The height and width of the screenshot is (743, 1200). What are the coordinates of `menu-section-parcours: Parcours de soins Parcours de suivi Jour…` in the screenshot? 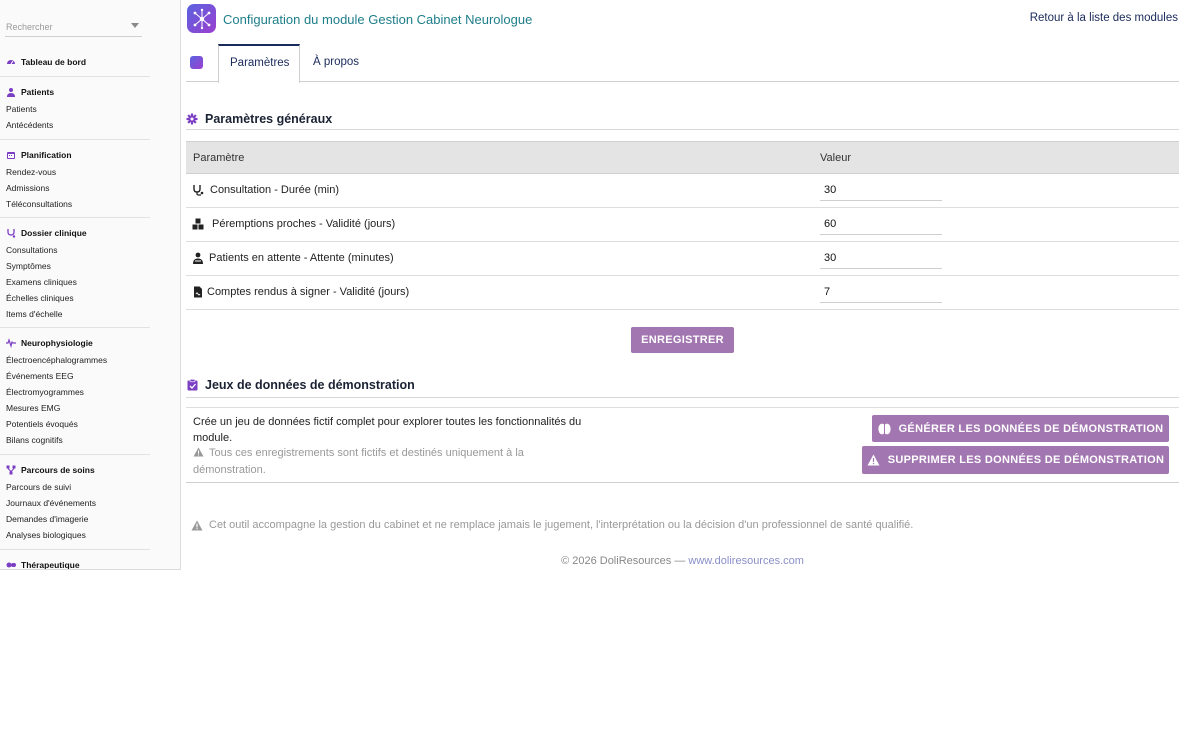 It's located at (90, 503).